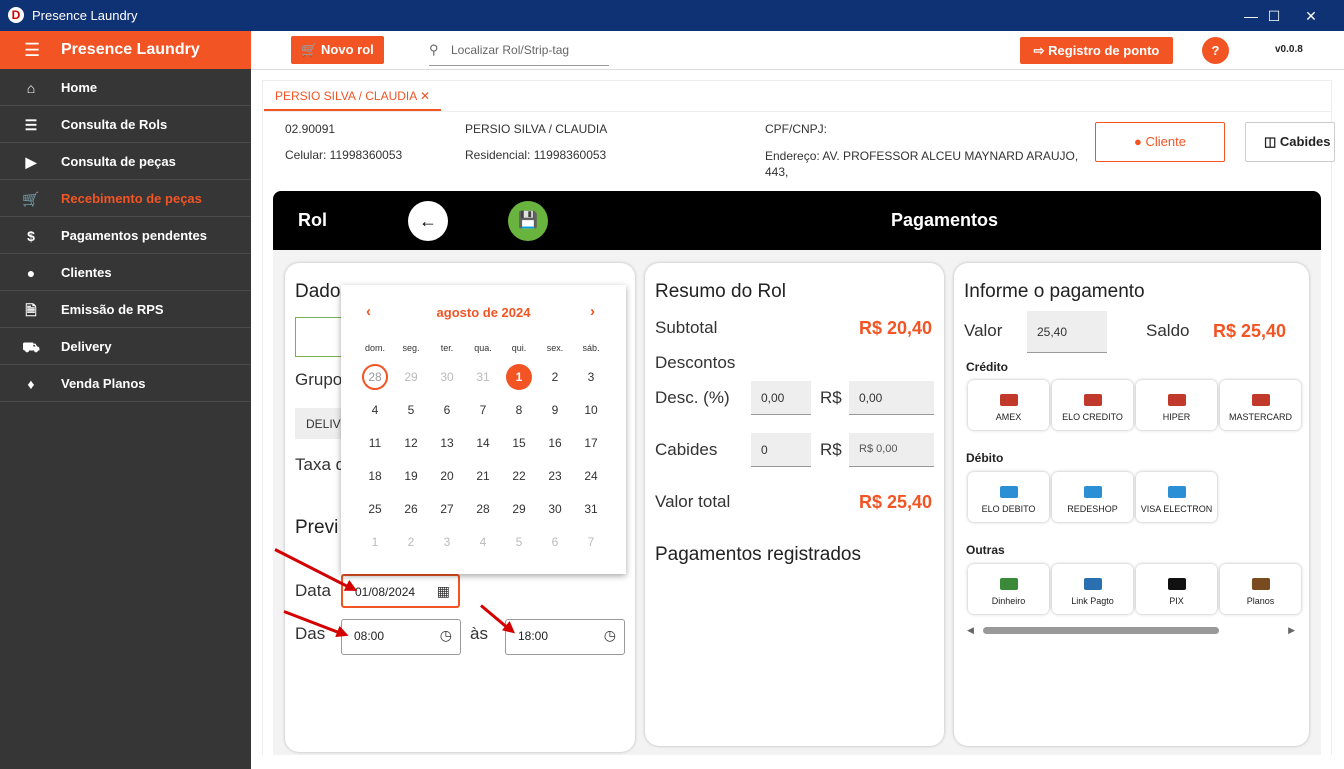  Describe the element at coordinates (375, 509) in the screenshot. I see `calendar-day: 25` at that location.